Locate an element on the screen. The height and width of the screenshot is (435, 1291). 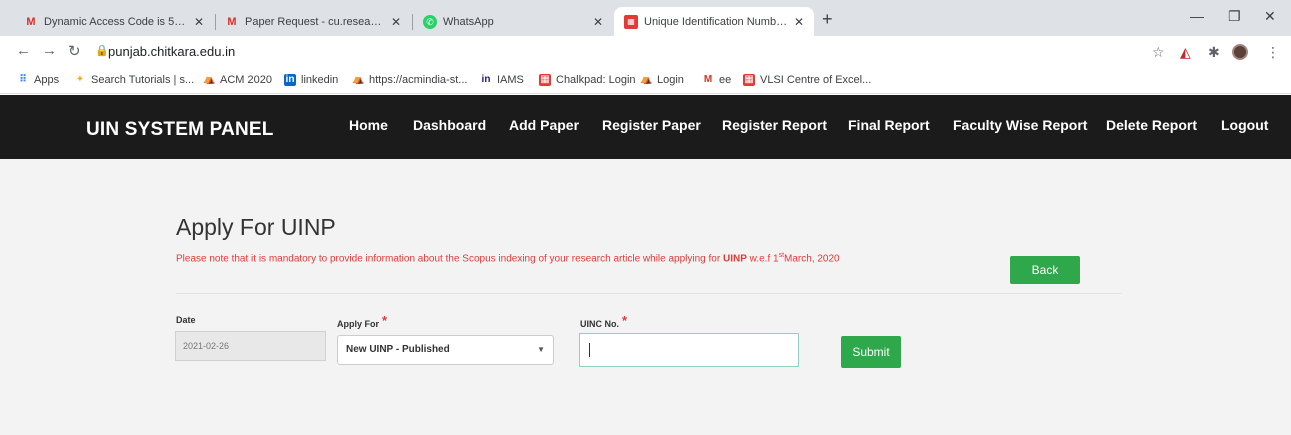
tab-title: Unique Identification Number fo is located at coordinates (716, 21).